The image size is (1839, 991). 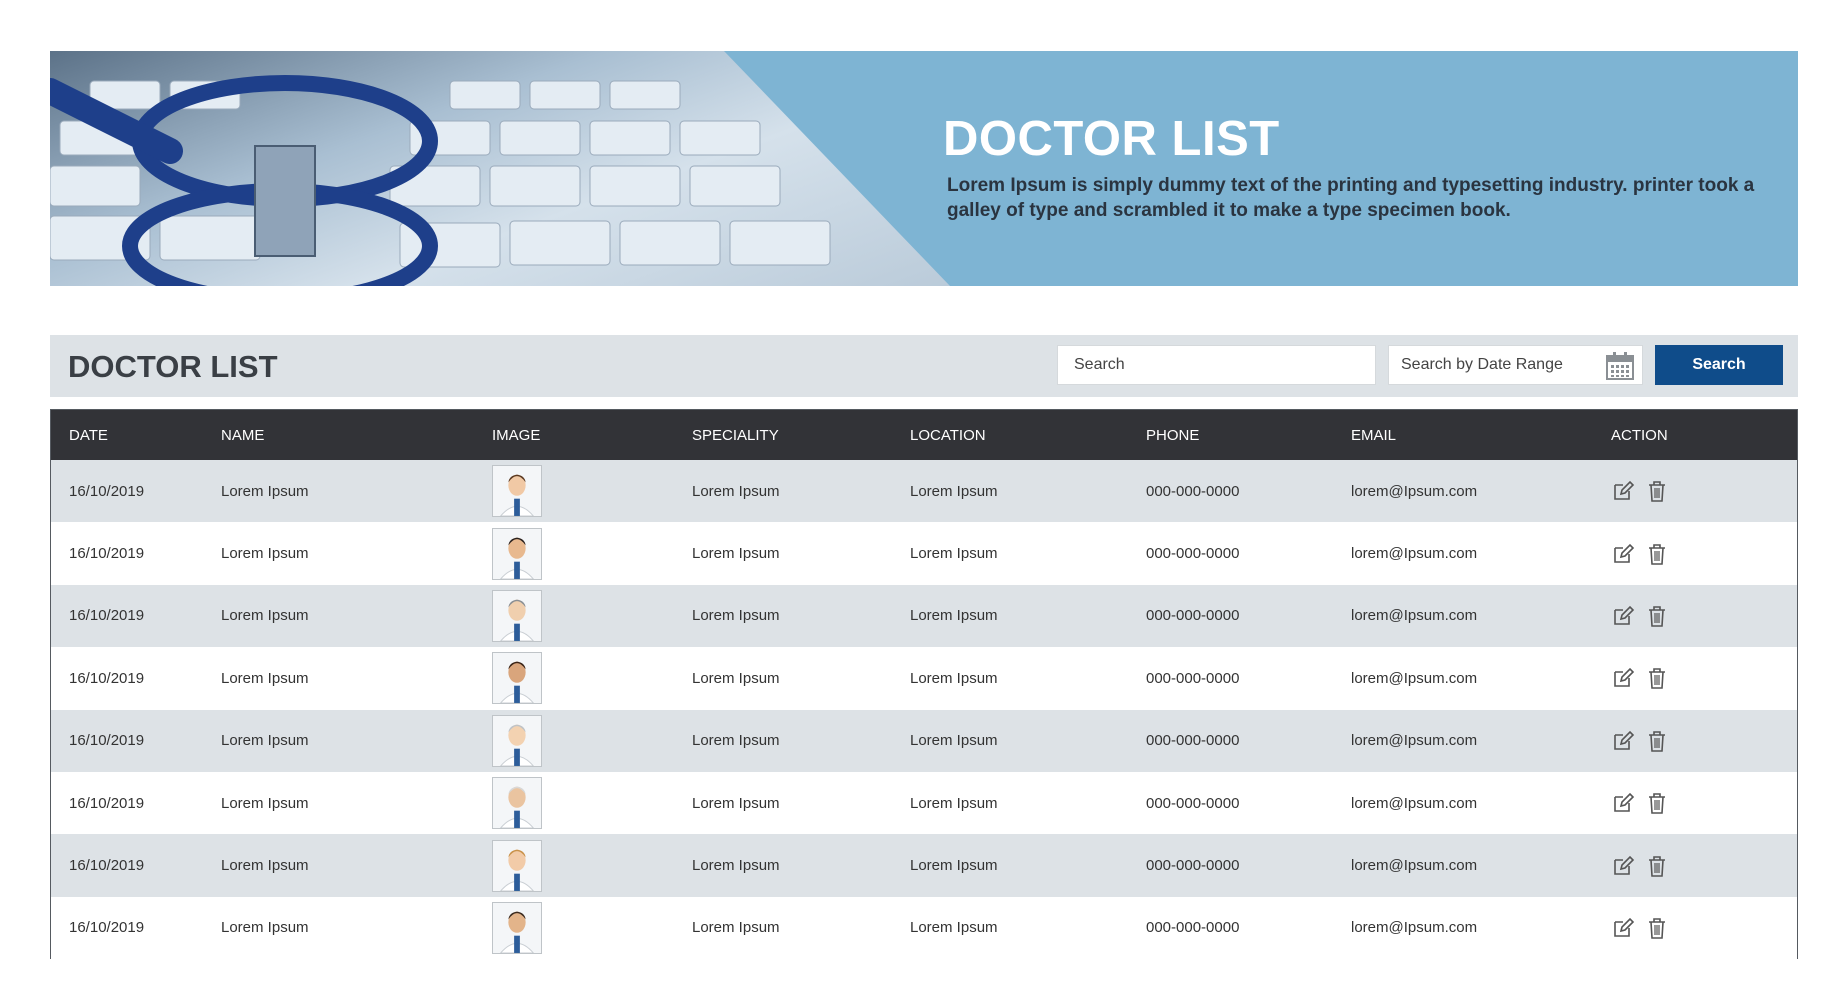 What do you see at coordinates (783, 435) in the screenshot?
I see `column-header-speciality: SPECIALITY` at bounding box center [783, 435].